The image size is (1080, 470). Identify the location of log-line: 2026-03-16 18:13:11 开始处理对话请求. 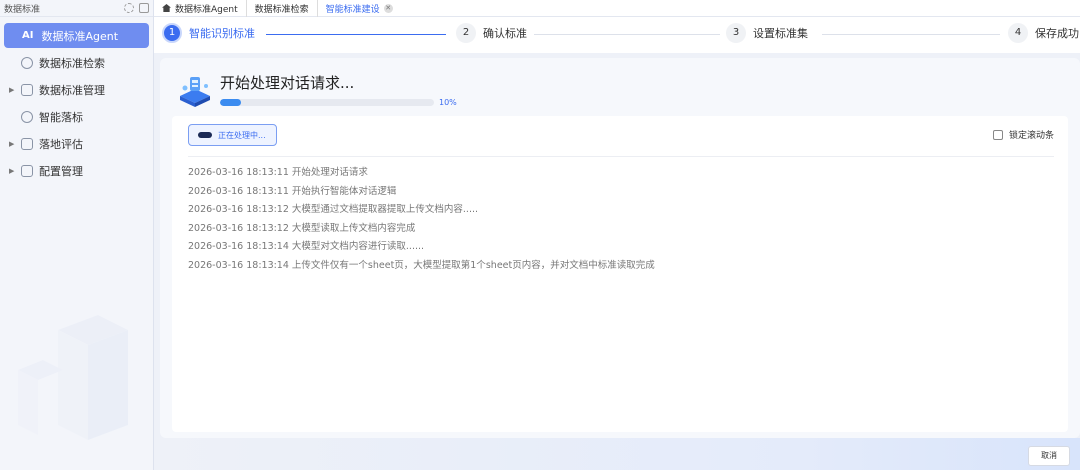
(278, 172).